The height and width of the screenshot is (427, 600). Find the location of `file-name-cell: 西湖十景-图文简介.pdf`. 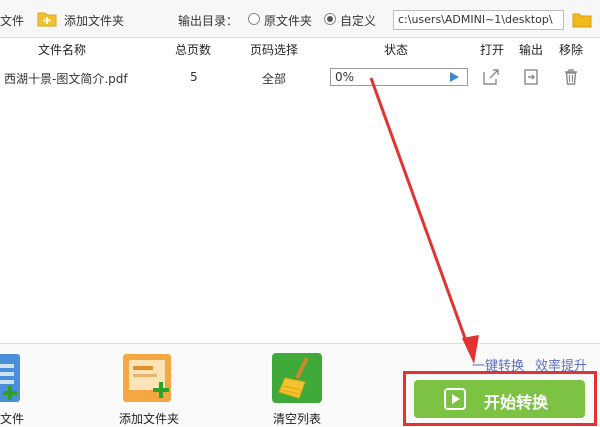

file-name-cell: 西湖十景-图文简介.pdf is located at coordinates (66, 79).